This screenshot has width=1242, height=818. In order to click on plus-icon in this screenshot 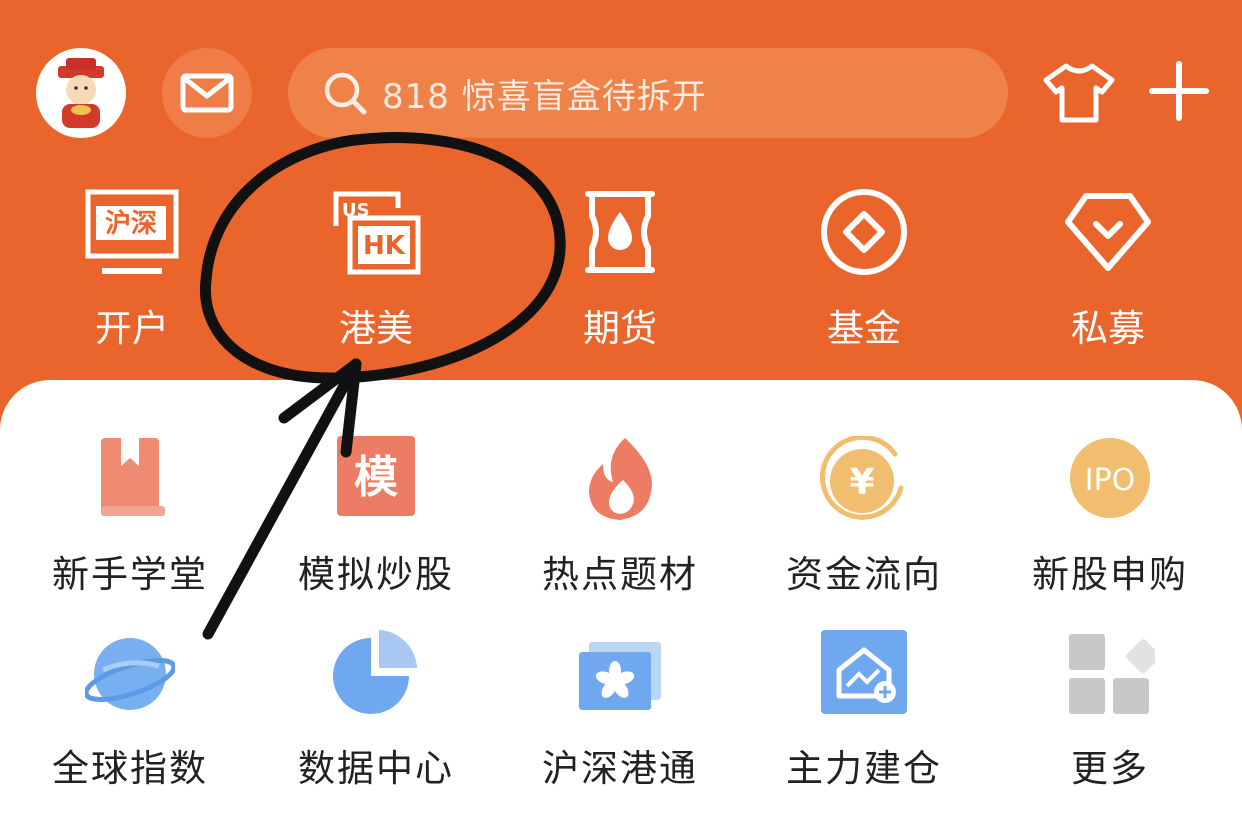, I will do `click(1179, 91)`.